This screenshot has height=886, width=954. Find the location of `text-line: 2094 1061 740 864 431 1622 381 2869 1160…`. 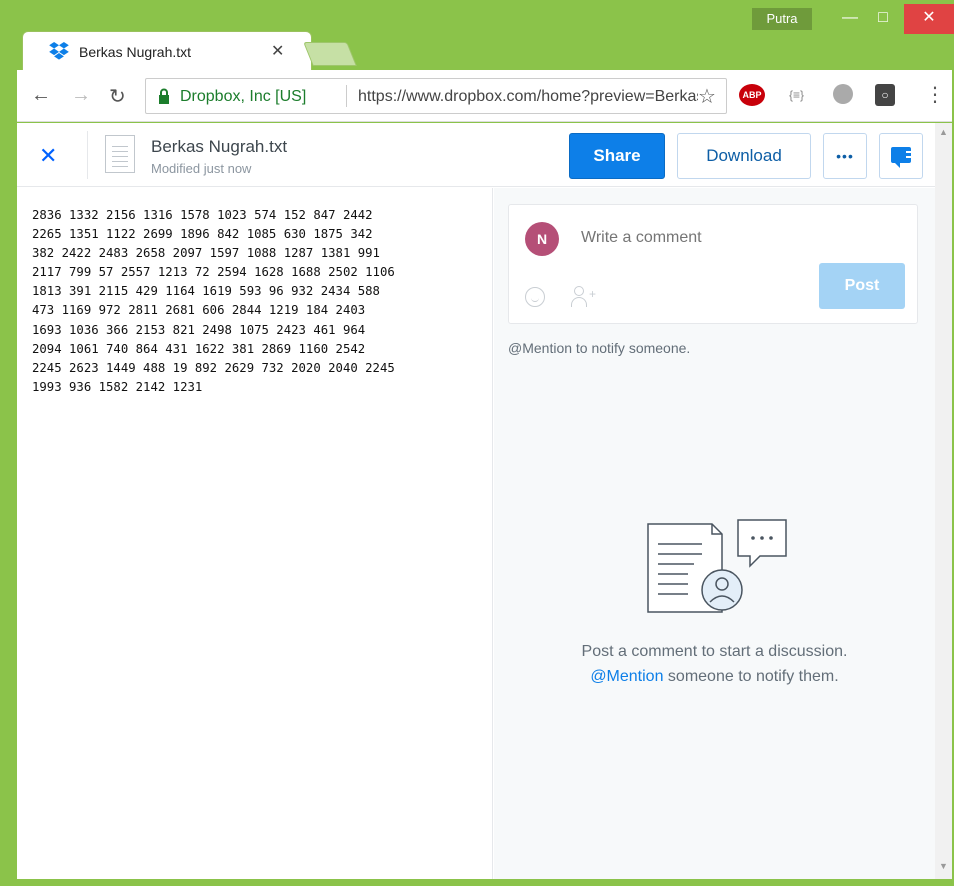

text-line: 2094 1061 740 864 431 1622 381 2869 1160… is located at coordinates (199, 348).